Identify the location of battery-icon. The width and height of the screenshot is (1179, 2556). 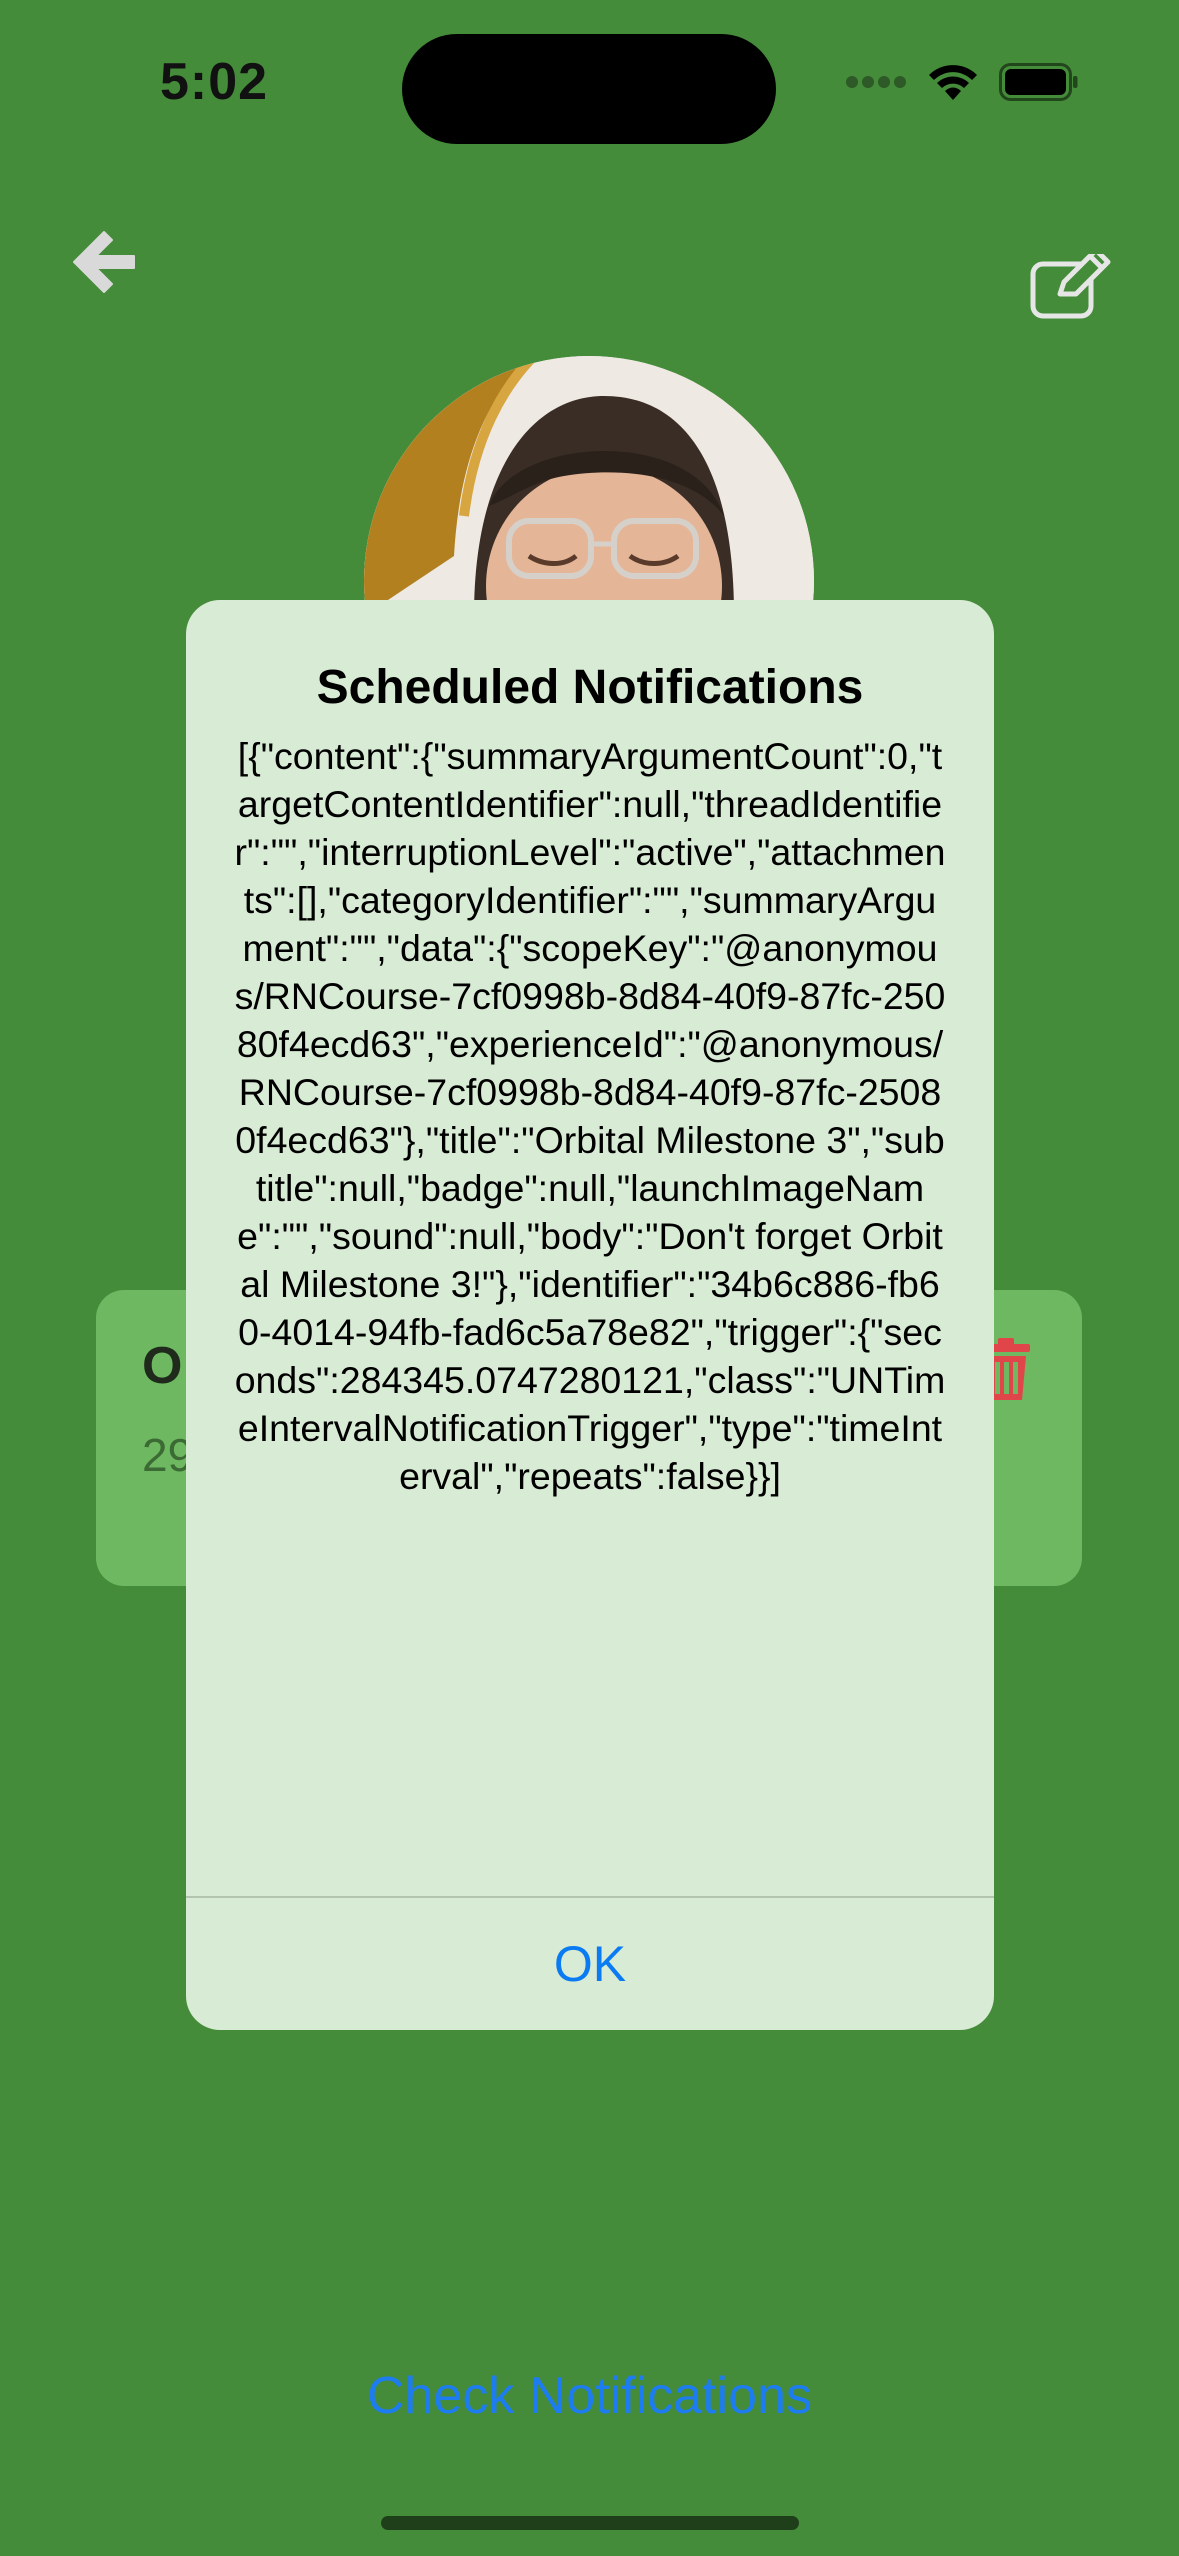
(1038, 82).